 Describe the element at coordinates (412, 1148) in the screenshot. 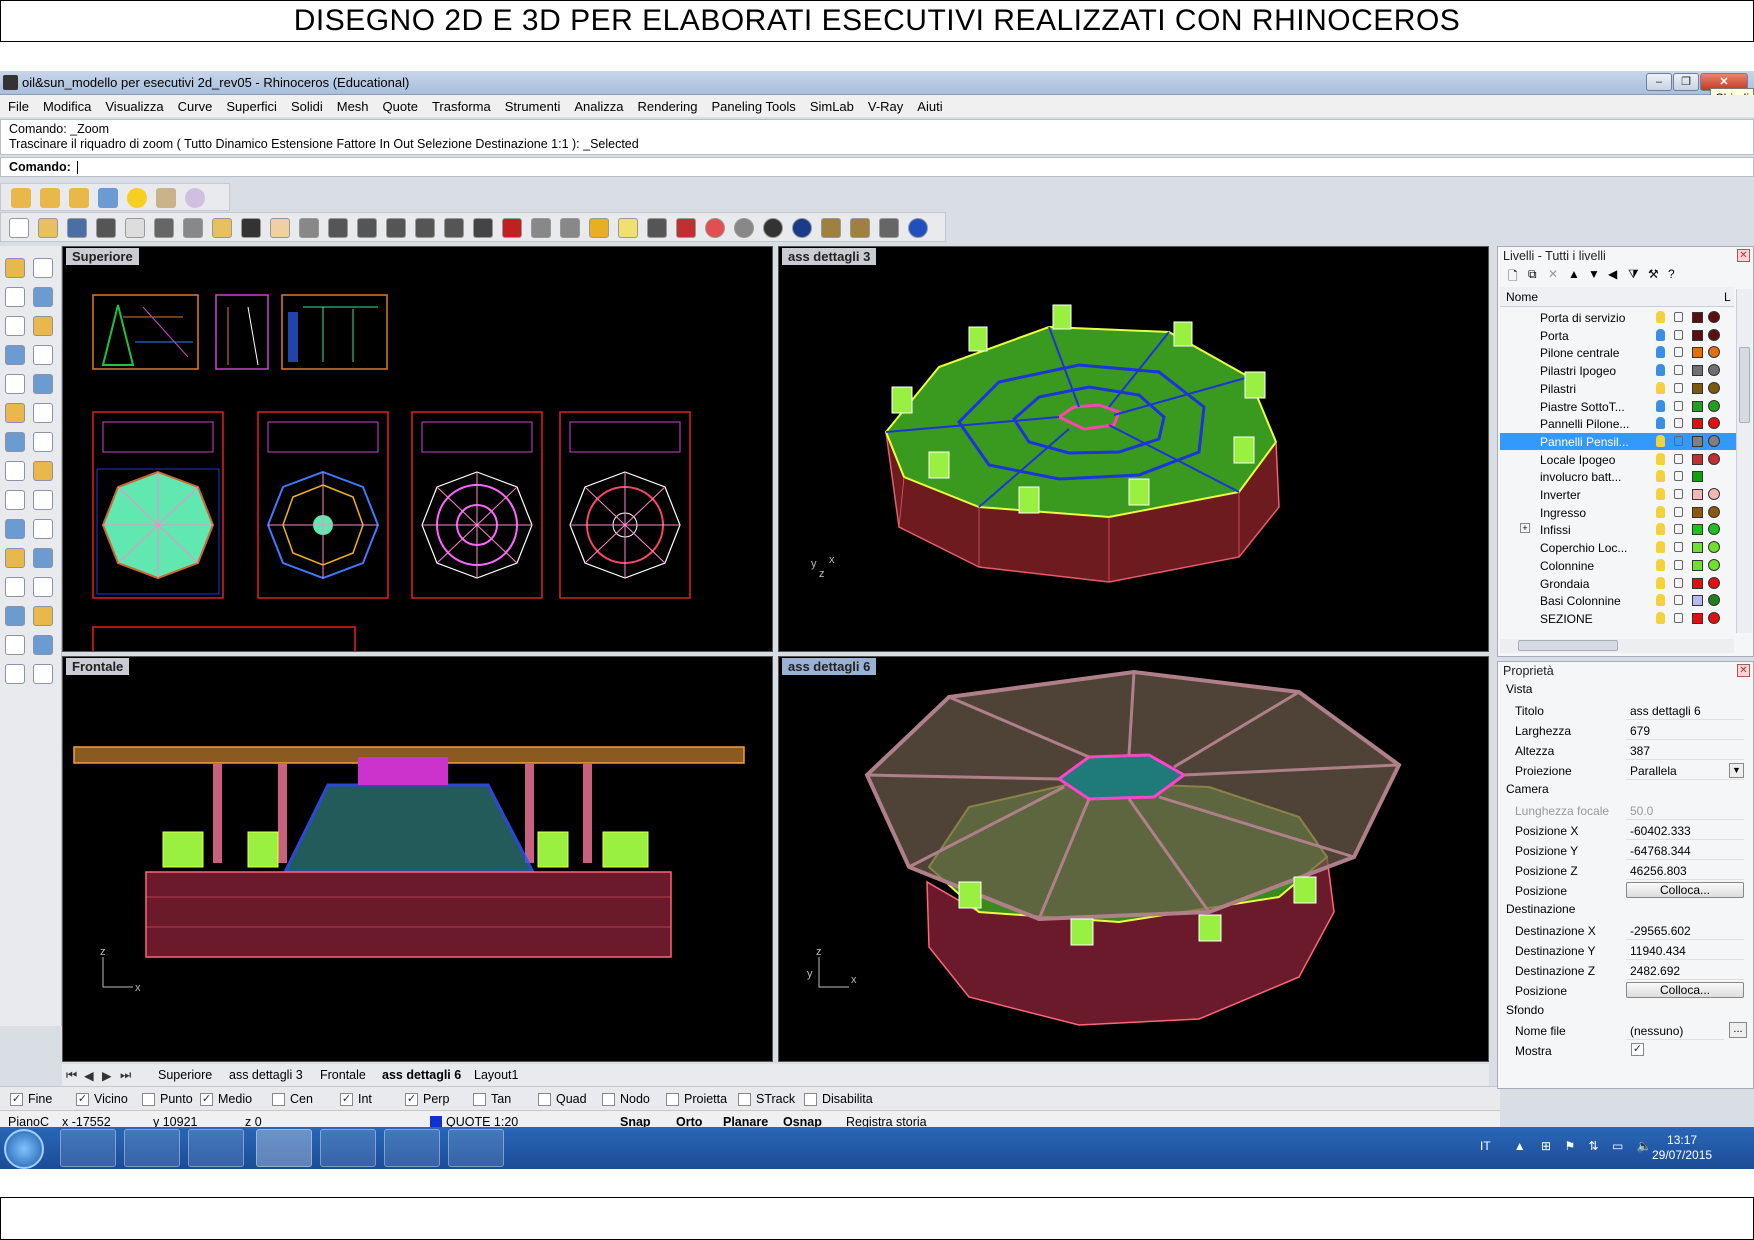

I see `skype-taskbar-icon` at that location.